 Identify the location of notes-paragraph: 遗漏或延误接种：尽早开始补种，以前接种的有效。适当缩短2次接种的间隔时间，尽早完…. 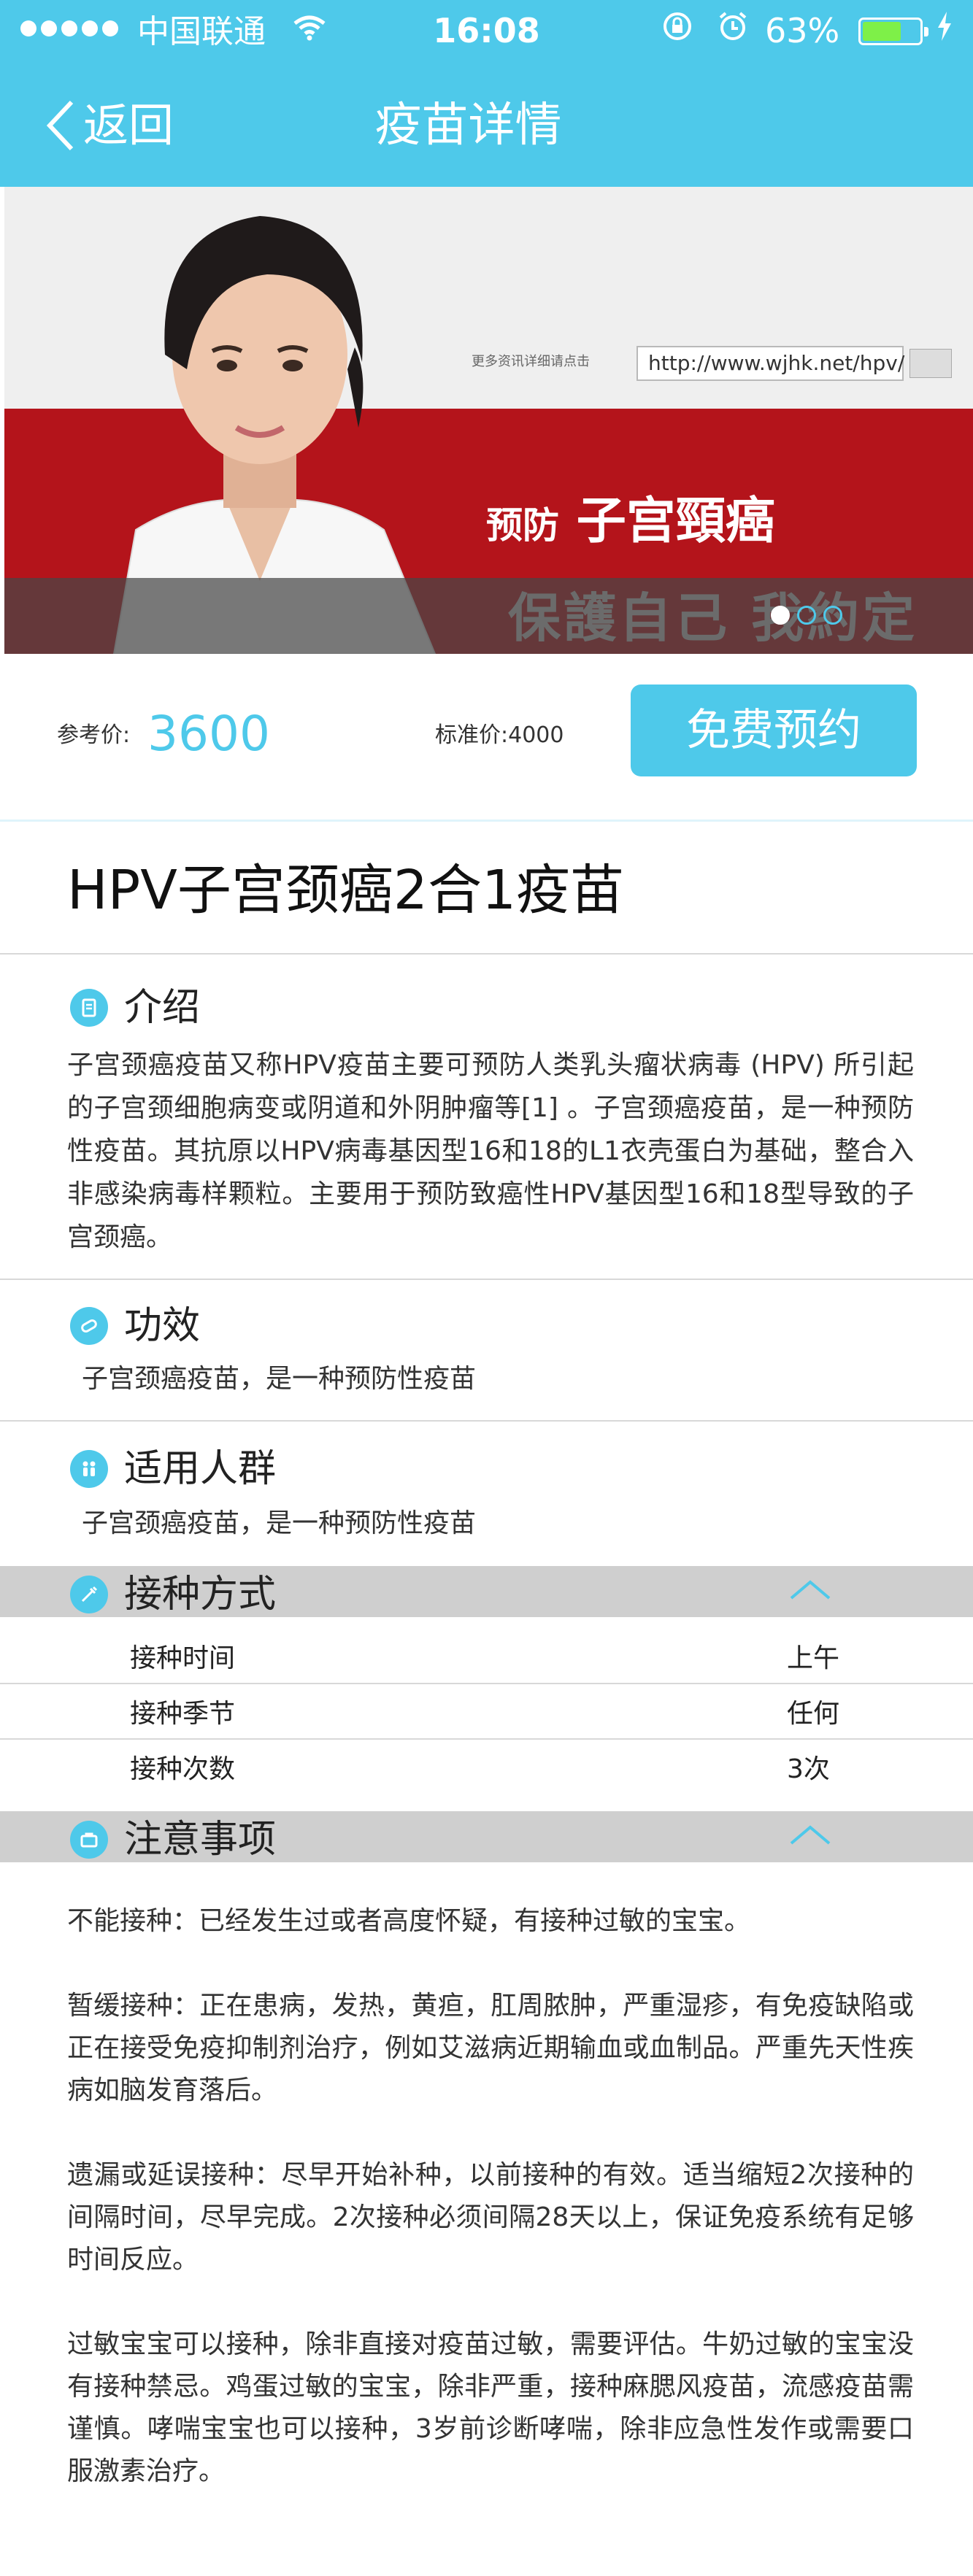
(490, 2217).